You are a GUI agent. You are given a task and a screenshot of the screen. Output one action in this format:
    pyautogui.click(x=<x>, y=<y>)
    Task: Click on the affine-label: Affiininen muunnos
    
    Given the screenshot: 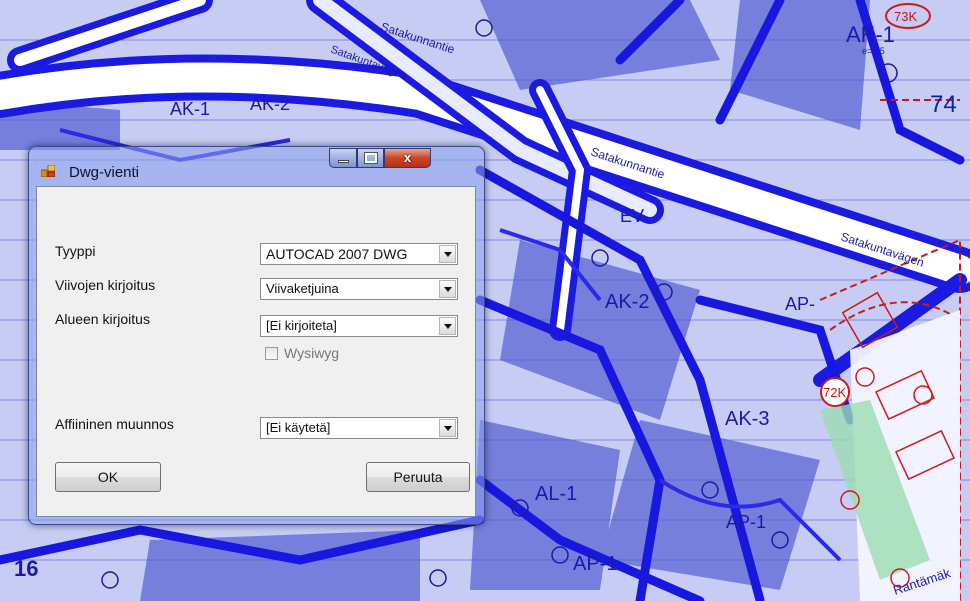 What is the action you would take?
    pyautogui.click(x=114, y=424)
    